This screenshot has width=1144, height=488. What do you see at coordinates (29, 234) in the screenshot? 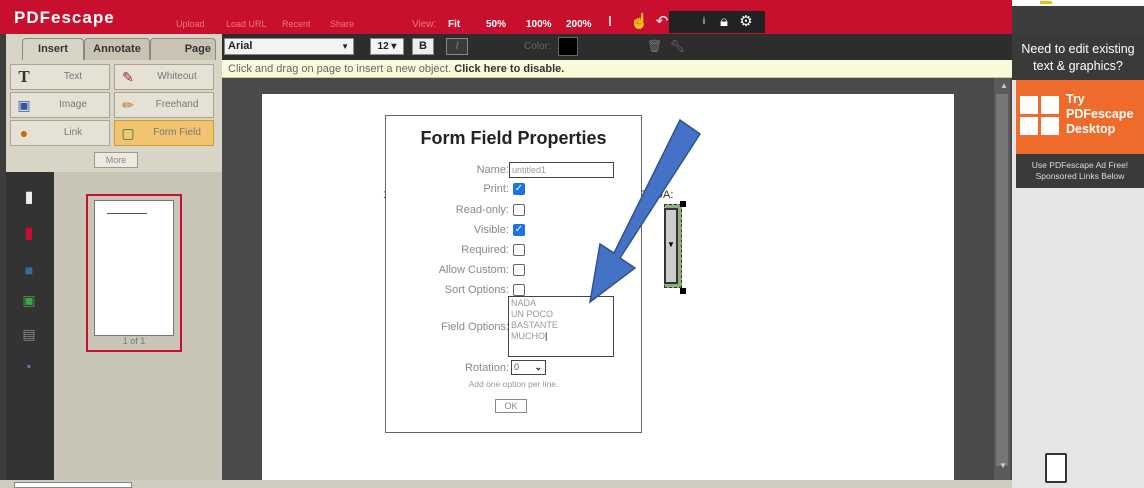
I see `pdf-icon: ▮` at bounding box center [29, 234].